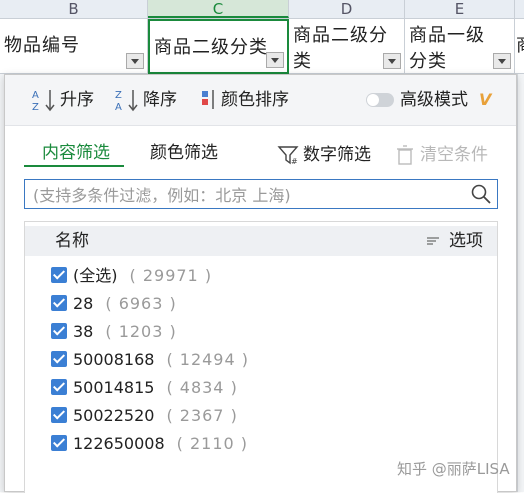 This screenshot has height=493, width=524. I want to click on tab-color-filter: 颜色筛选, so click(184, 153).